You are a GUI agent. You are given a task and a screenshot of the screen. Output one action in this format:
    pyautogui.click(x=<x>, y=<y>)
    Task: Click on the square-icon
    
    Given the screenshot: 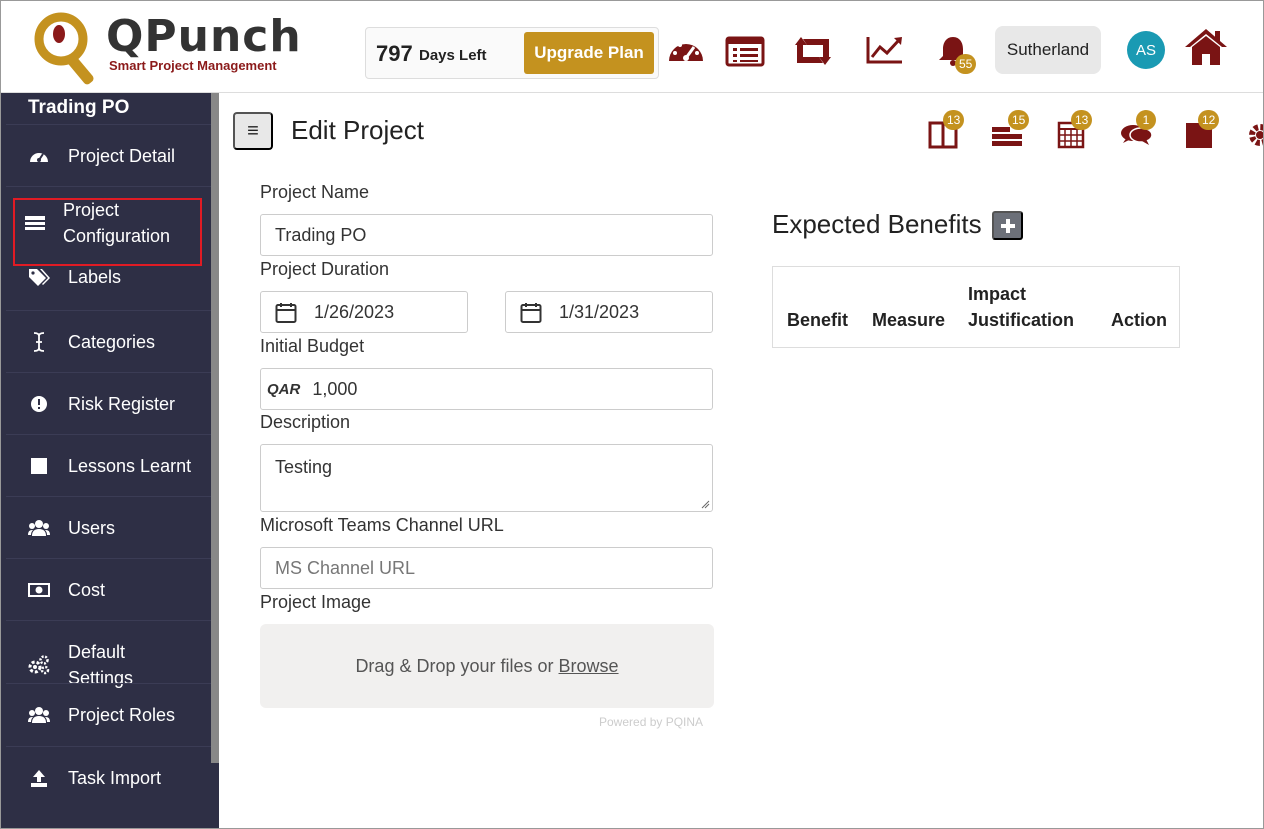 What is the action you would take?
    pyautogui.click(x=39, y=466)
    